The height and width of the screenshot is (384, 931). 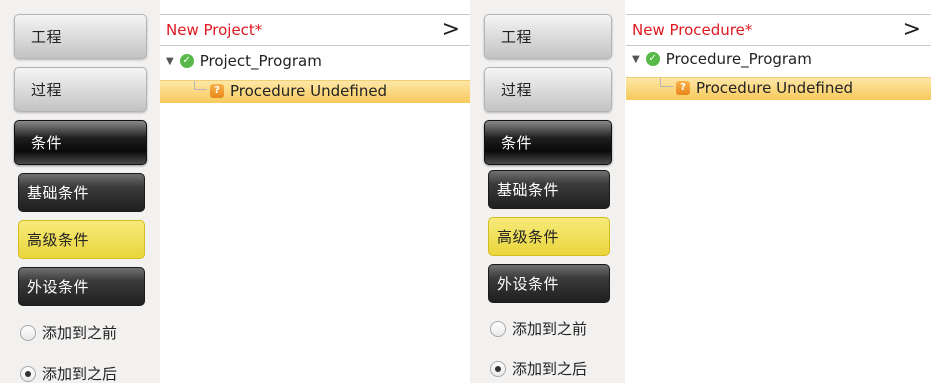 I want to click on tree-root-node: ▼ ✓ Procedure_Program, so click(x=722, y=59).